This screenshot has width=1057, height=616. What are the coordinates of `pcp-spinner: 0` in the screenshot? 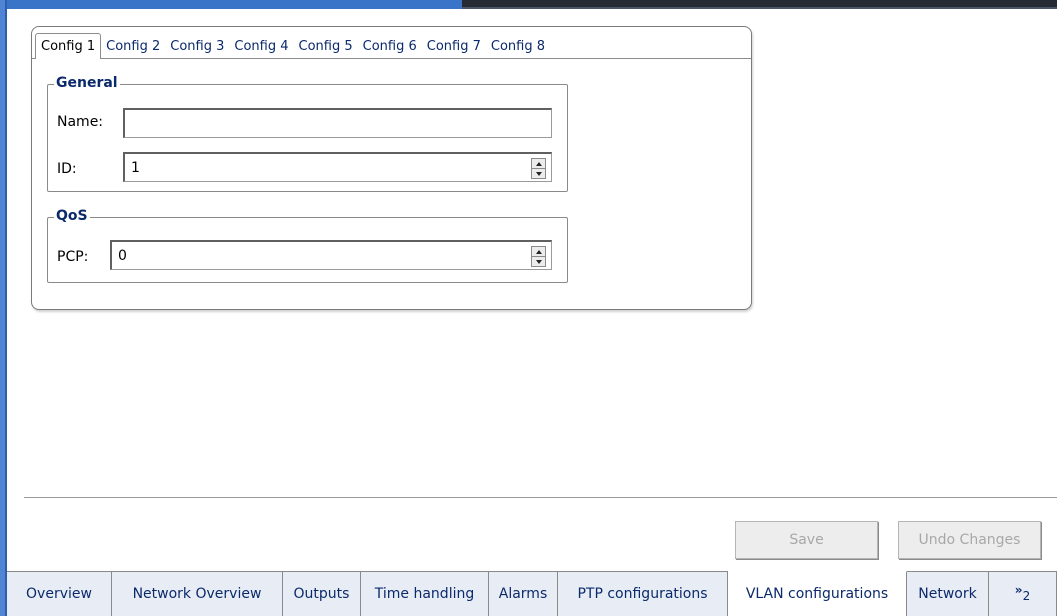 It's located at (331, 255).